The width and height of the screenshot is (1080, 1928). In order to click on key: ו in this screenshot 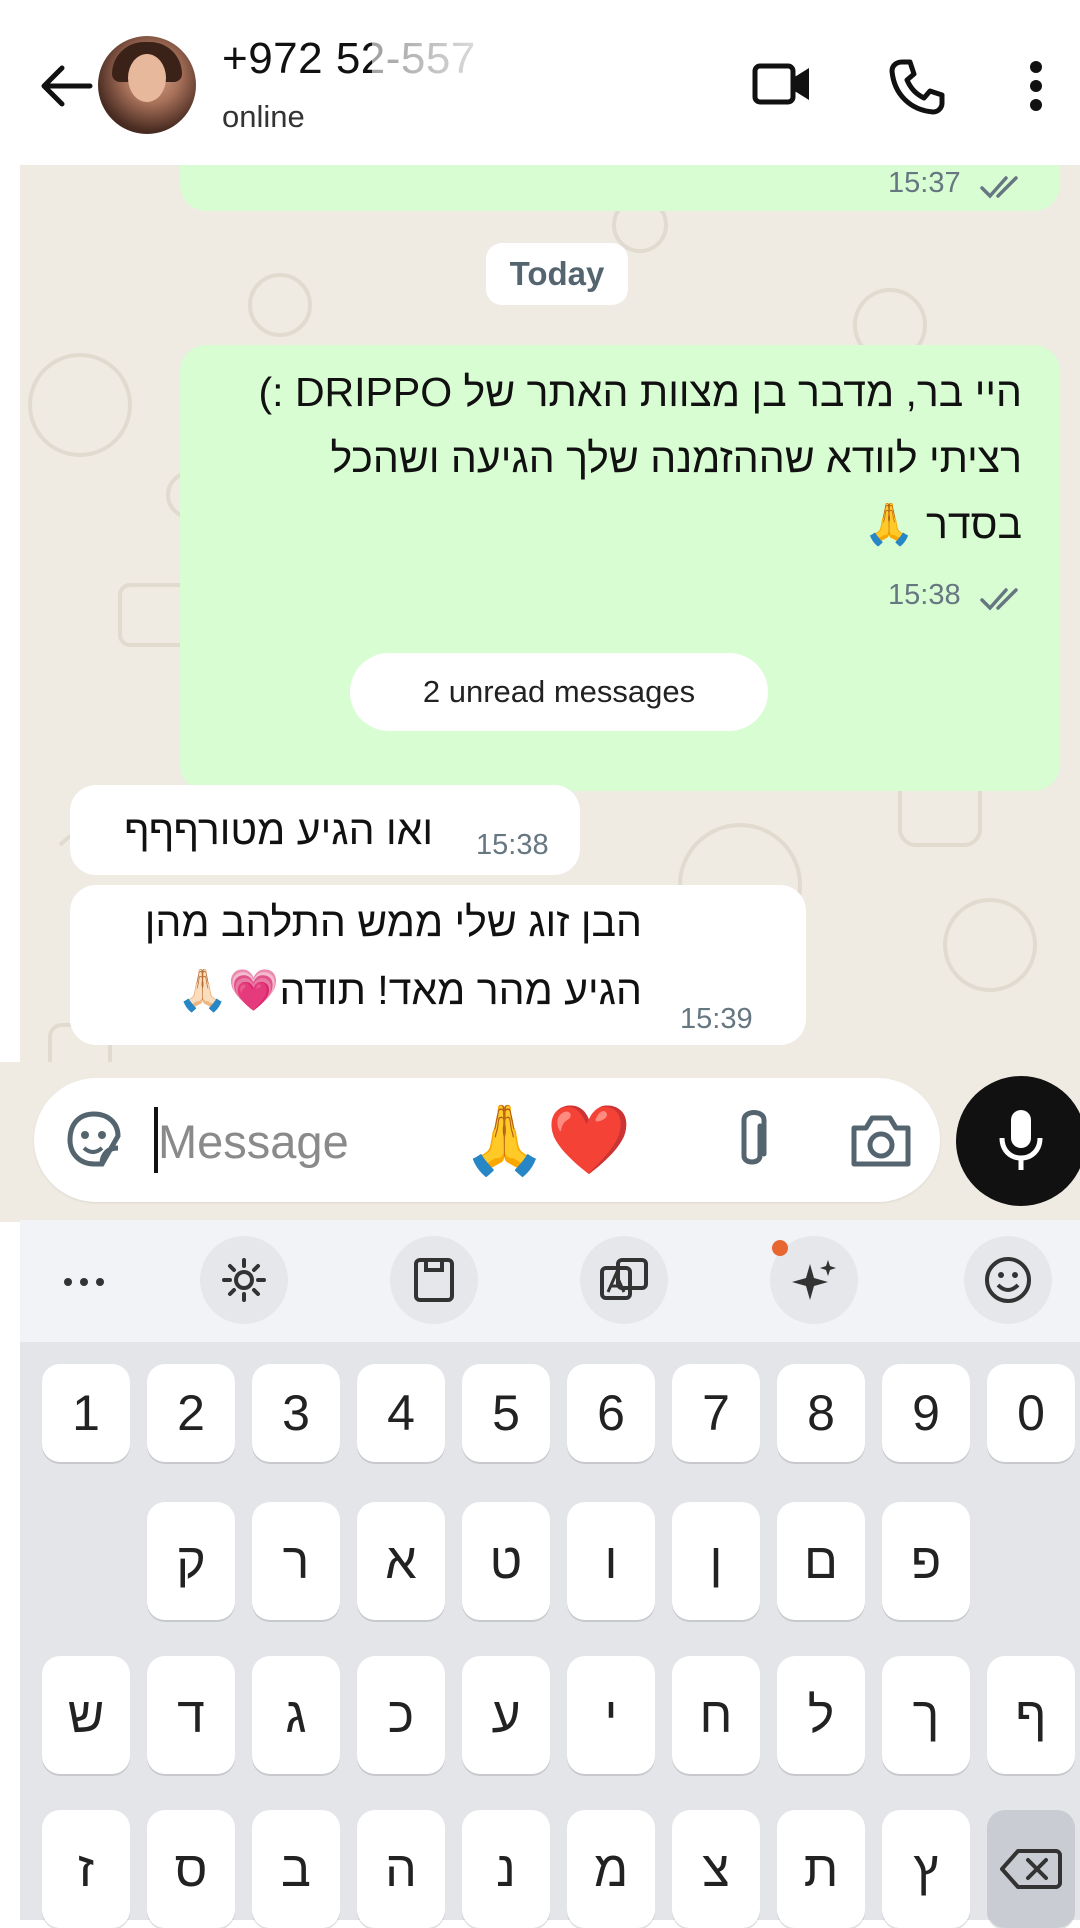, I will do `click(611, 1561)`.